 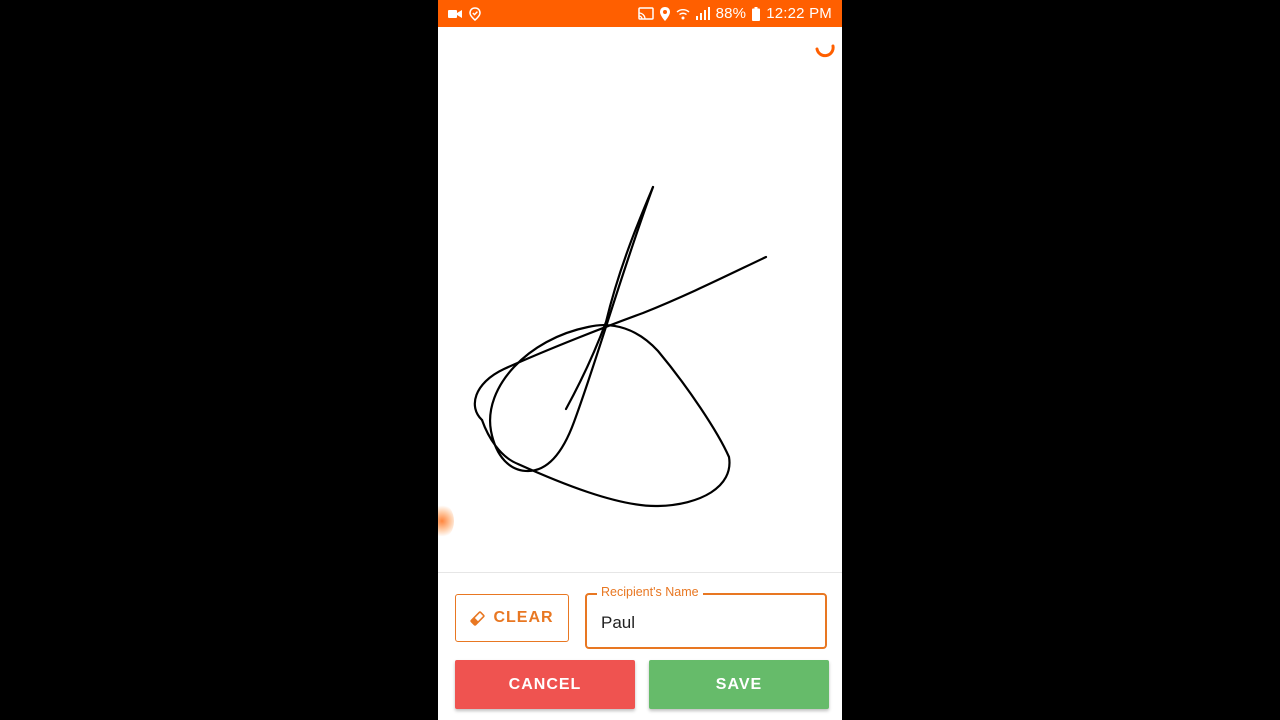 What do you see at coordinates (478, 618) in the screenshot?
I see `eraser-icon` at bounding box center [478, 618].